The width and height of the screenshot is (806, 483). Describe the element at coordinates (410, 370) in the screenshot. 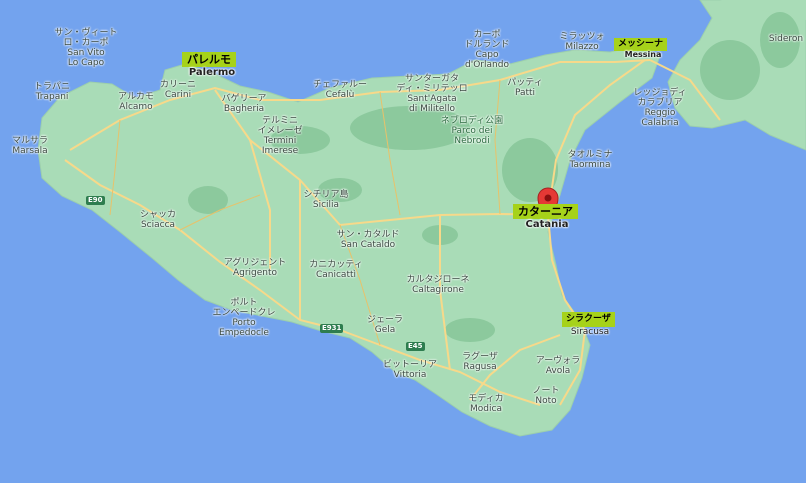

I see `label-vittoria: ビットーリア Vittoria` at that location.